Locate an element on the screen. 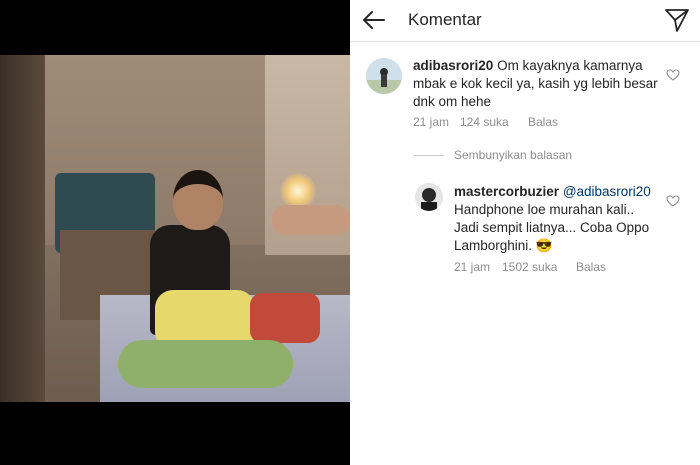 The image size is (700, 465). scene-bolster is located at coordinates (205, 364).